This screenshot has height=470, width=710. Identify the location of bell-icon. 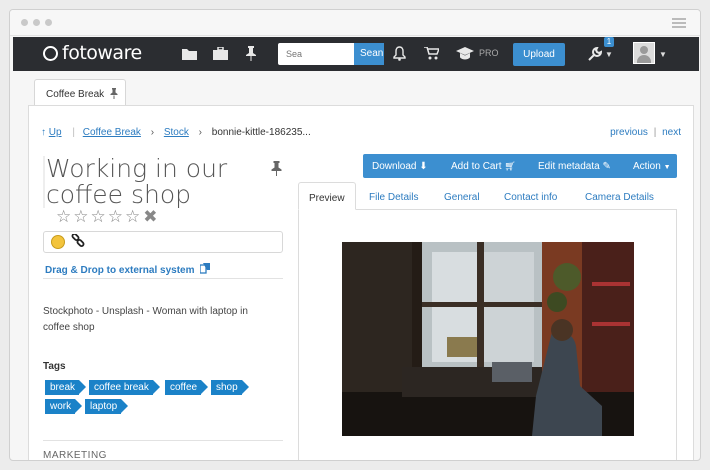
(399, 53).